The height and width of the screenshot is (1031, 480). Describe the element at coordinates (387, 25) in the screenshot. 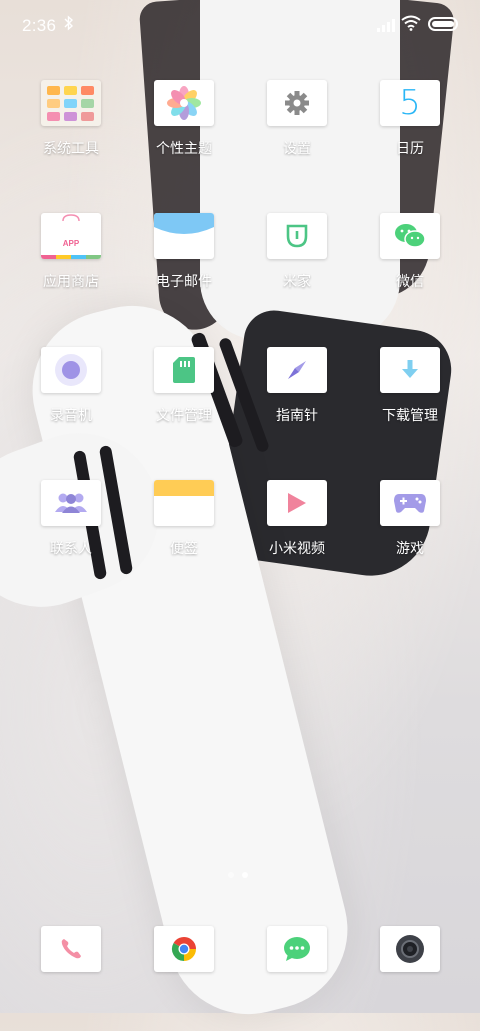

I see `signal-icon` at that location.